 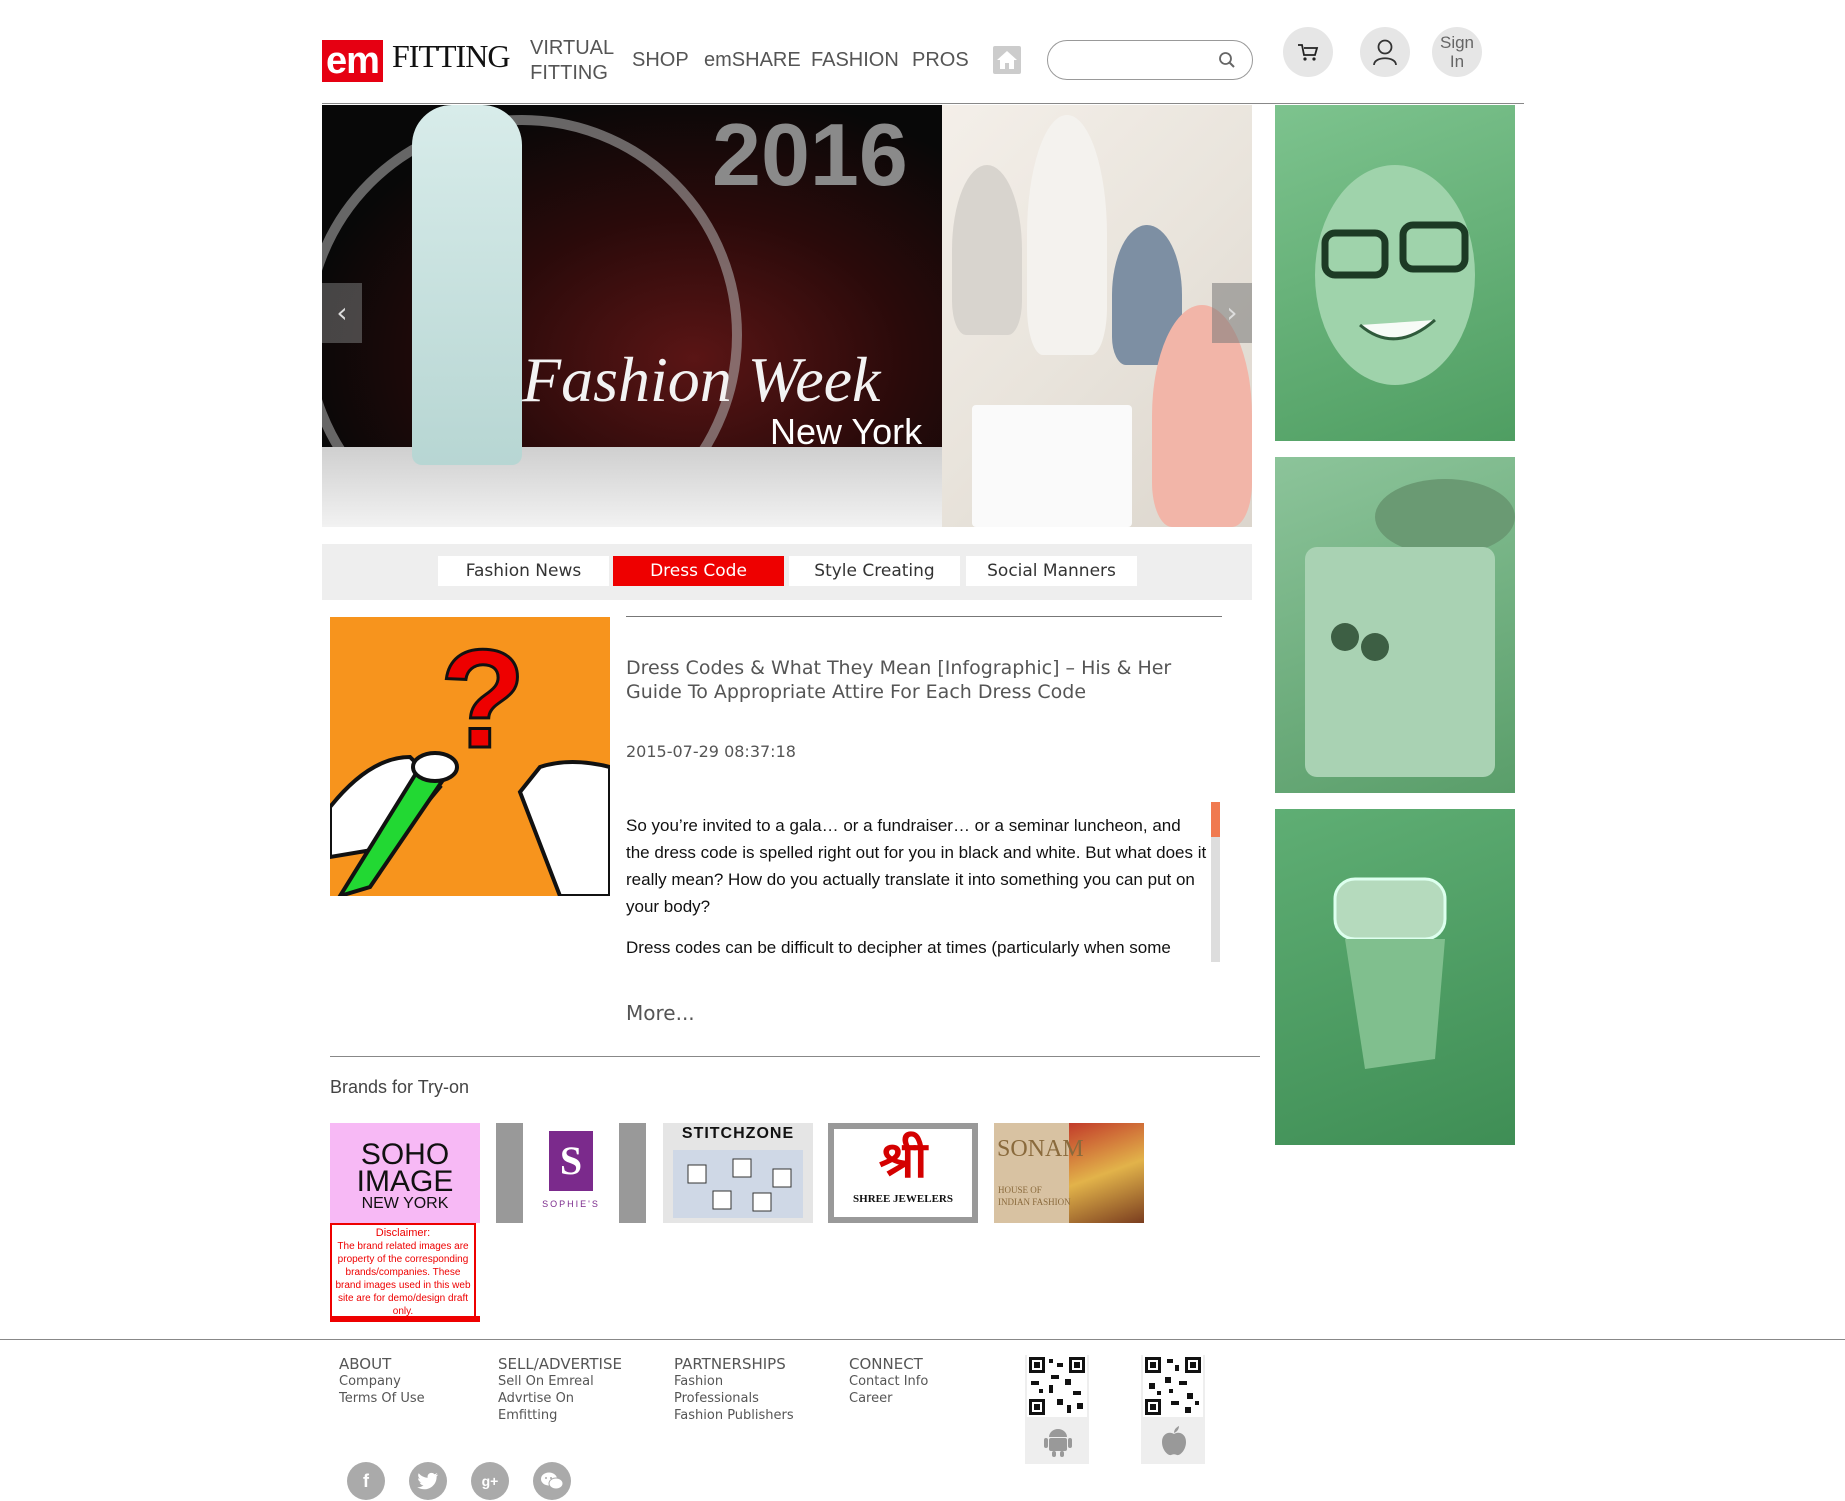 I want to click on section-divider, so click(x=795, y=1056).